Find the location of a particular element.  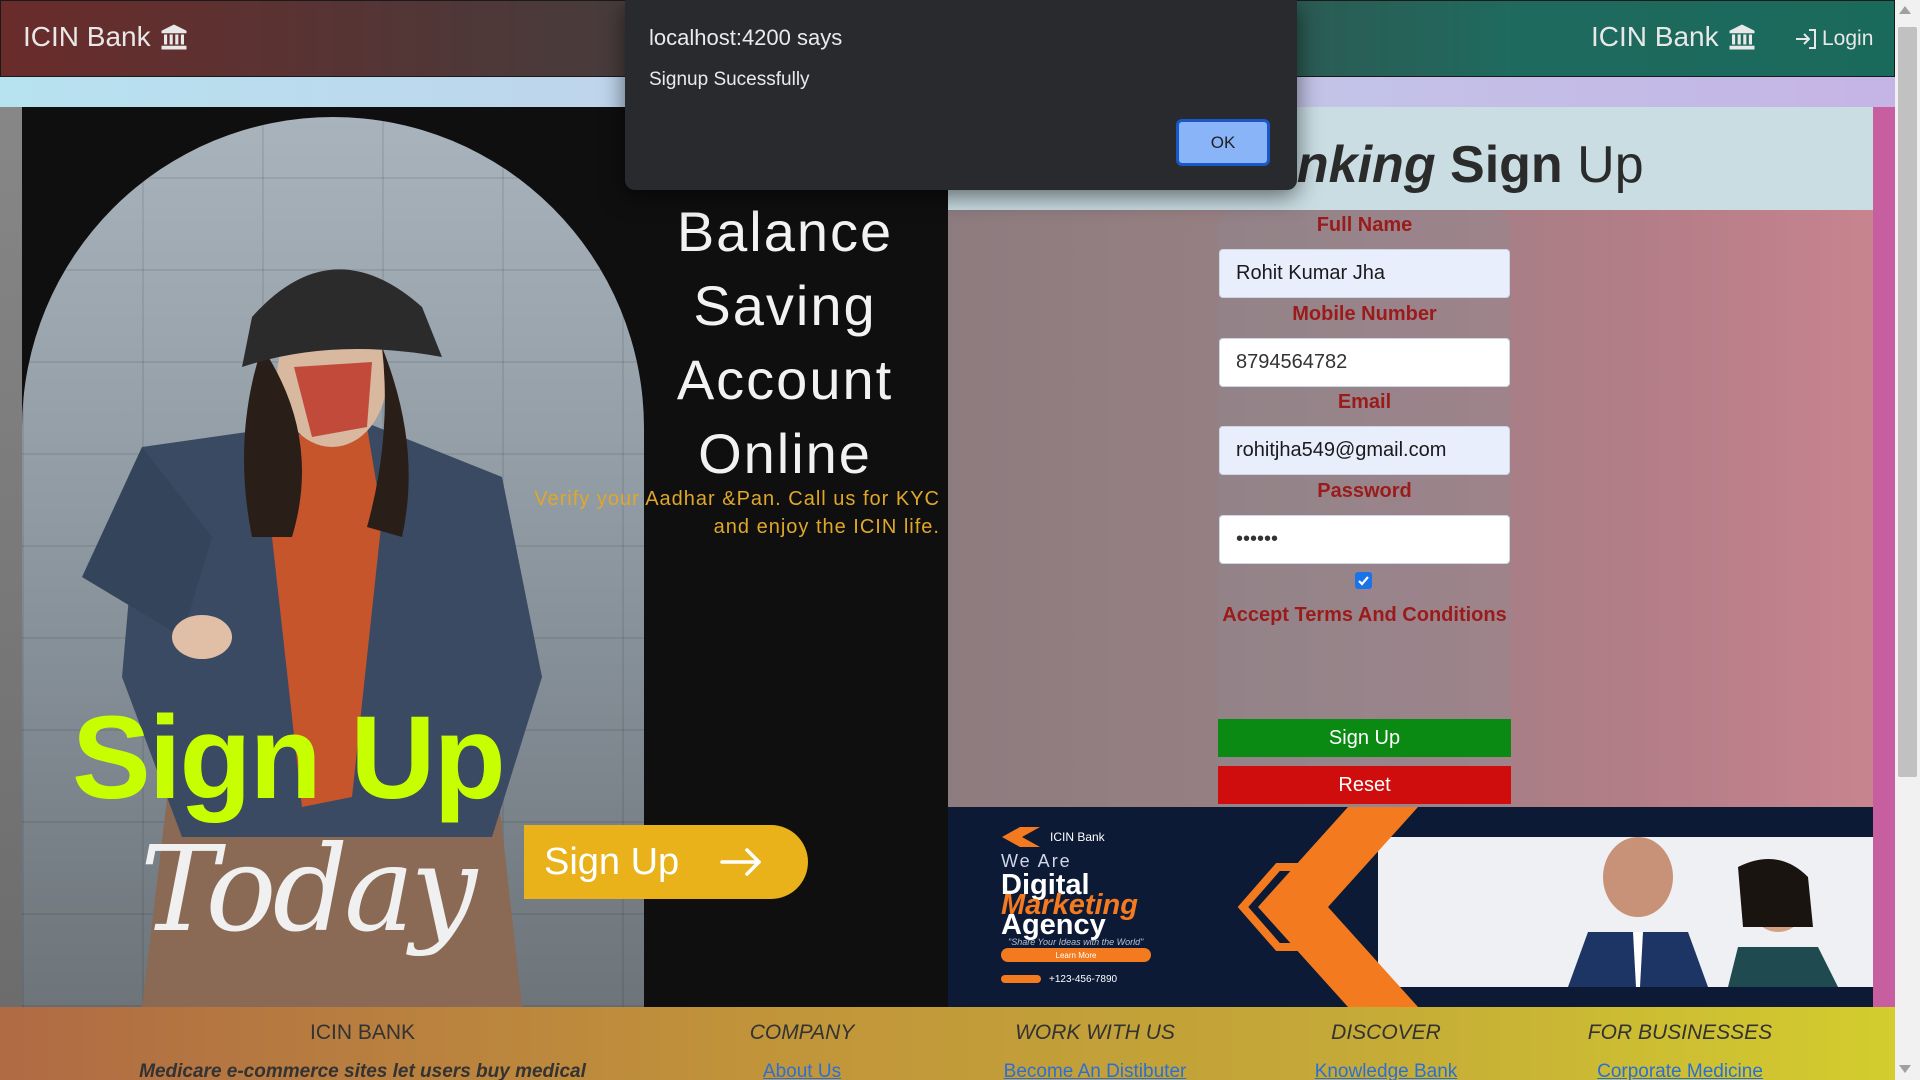

password-label: Password is located at coordinates (1364, 491).